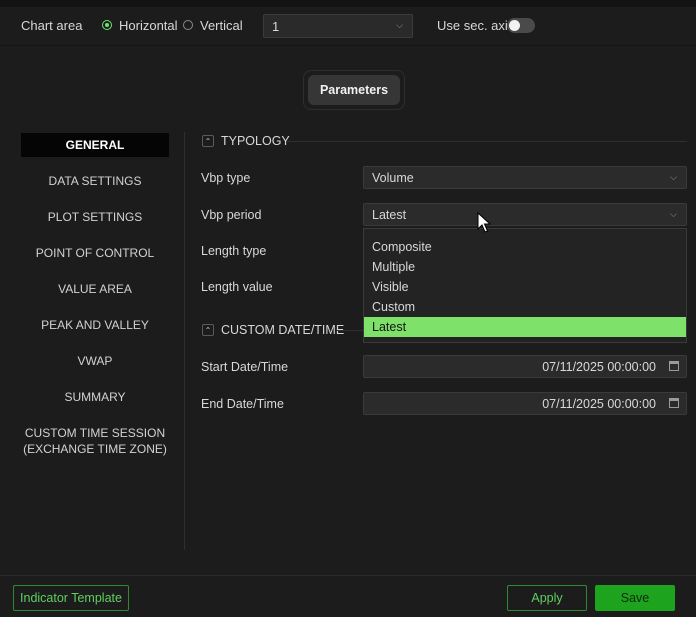 This screenshot has height=617, width=696. Describe the element at coordinates (95, 433) in the screenshot. I see `nav-item-custom-time-session-line1: CUSTOM TIME SESSION` at that location.